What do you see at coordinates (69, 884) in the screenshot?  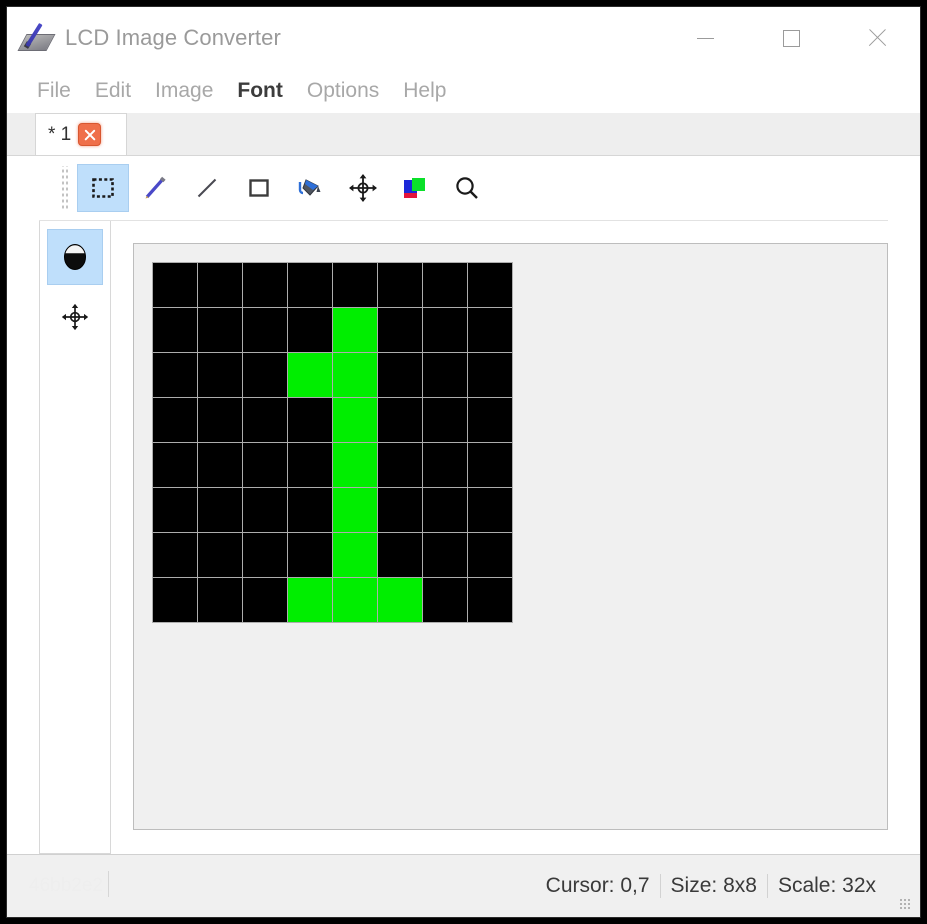 I see `status-hash-text: 46bb2e2` at bounding box center [69, 884].